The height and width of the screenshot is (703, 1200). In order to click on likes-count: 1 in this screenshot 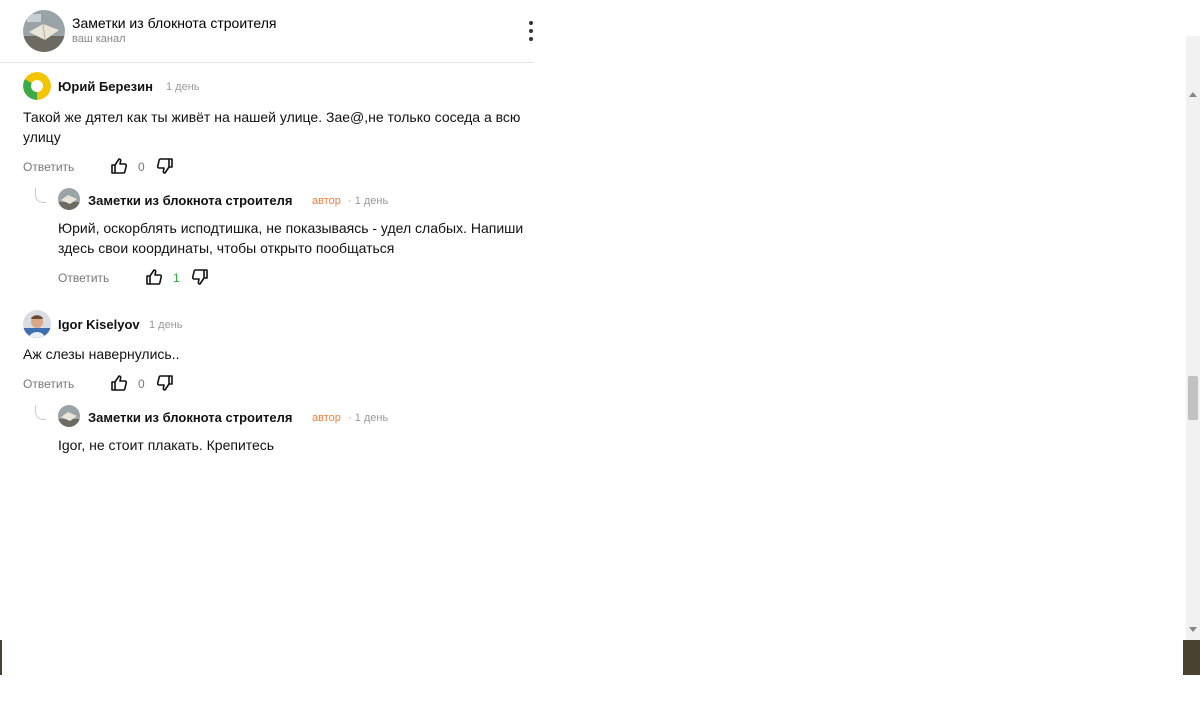, I will do `click(176, 278)`.